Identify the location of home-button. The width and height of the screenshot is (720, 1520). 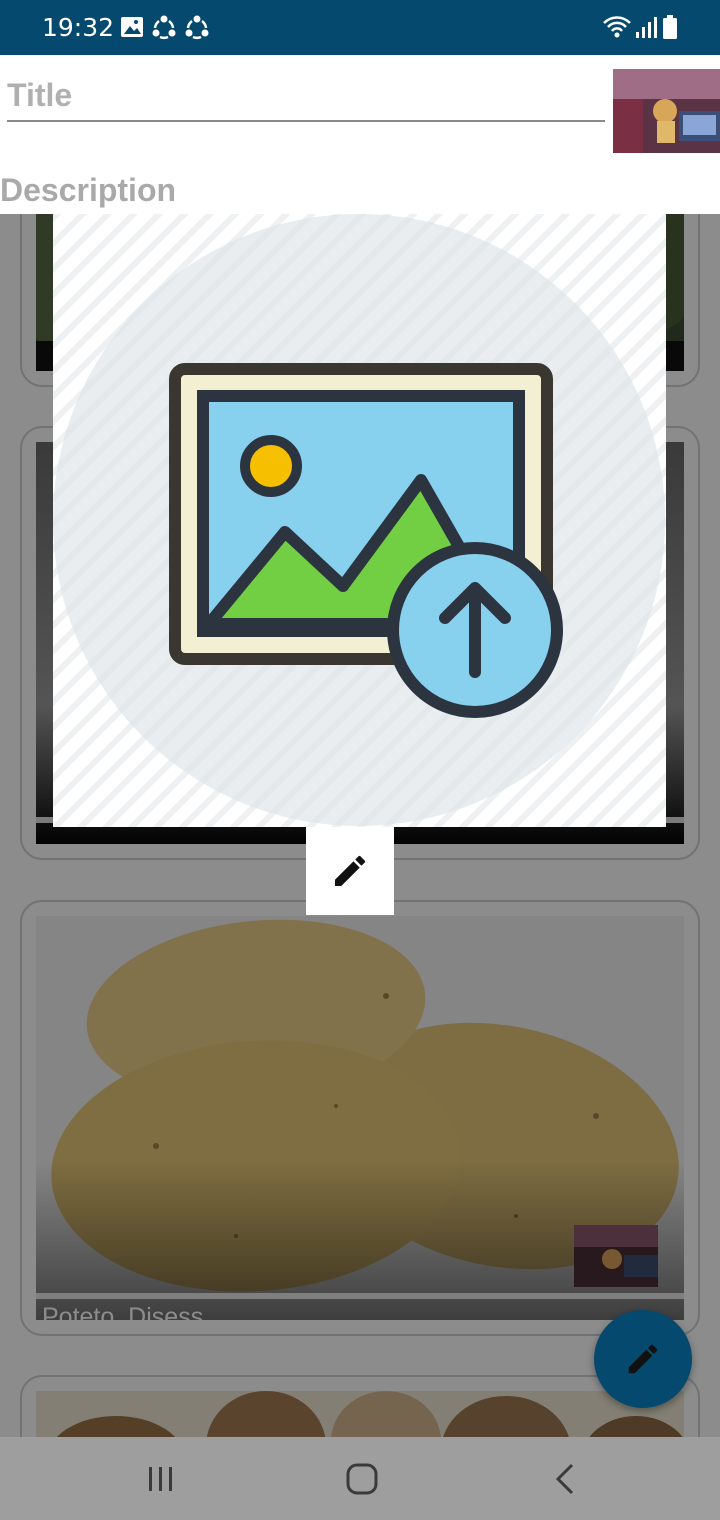
(362, 1479).